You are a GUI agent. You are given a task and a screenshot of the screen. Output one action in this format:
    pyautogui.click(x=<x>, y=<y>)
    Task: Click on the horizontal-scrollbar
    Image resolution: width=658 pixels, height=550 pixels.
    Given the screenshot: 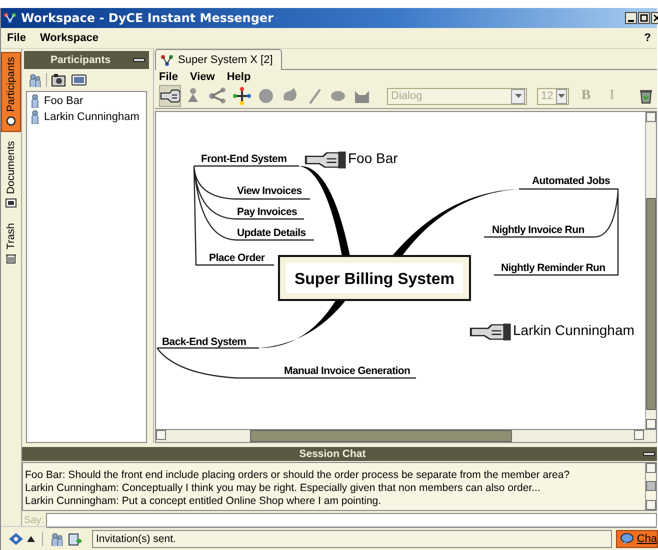 What is the action you would take?
    pyautogui.click(x=406, y=436)
    